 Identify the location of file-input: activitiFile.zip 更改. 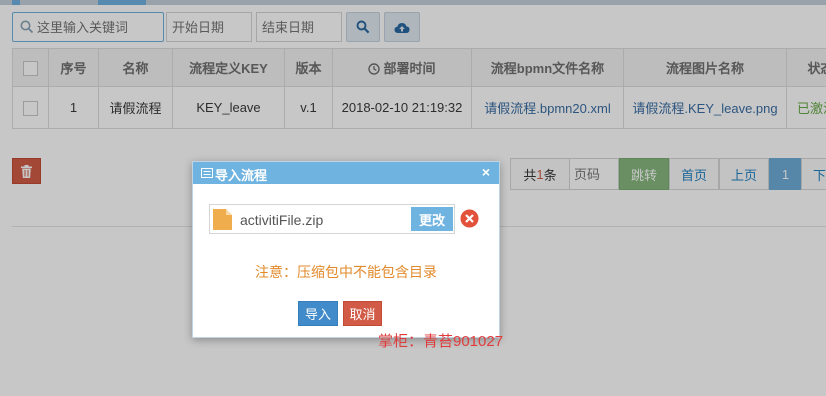
(332, 219).